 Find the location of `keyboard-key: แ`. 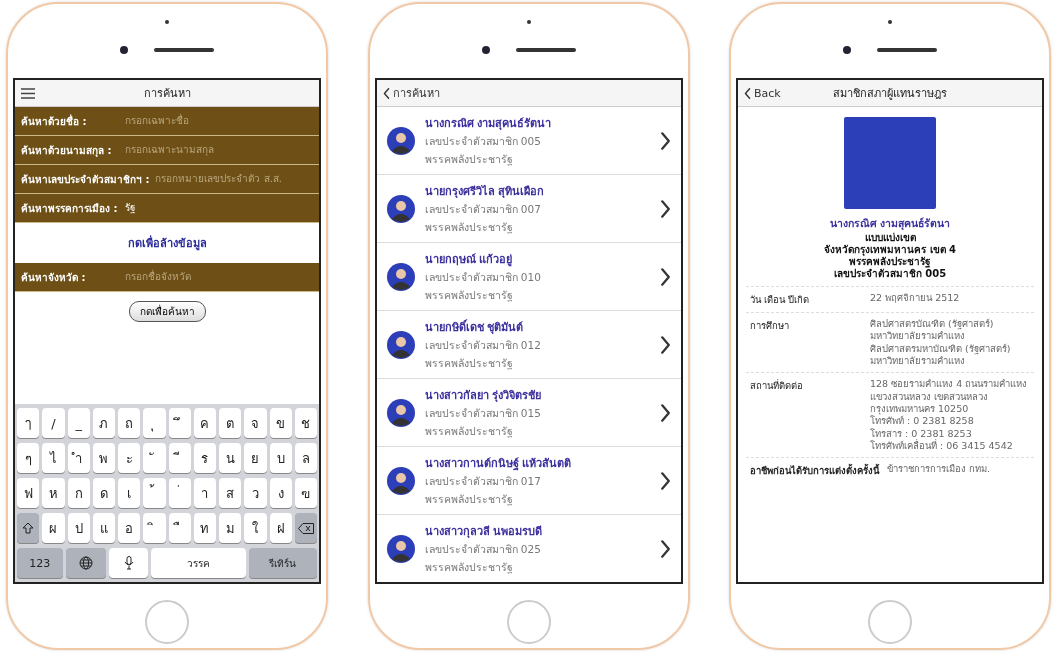

keyboard-key: แ is located at coordinates (103, 528).